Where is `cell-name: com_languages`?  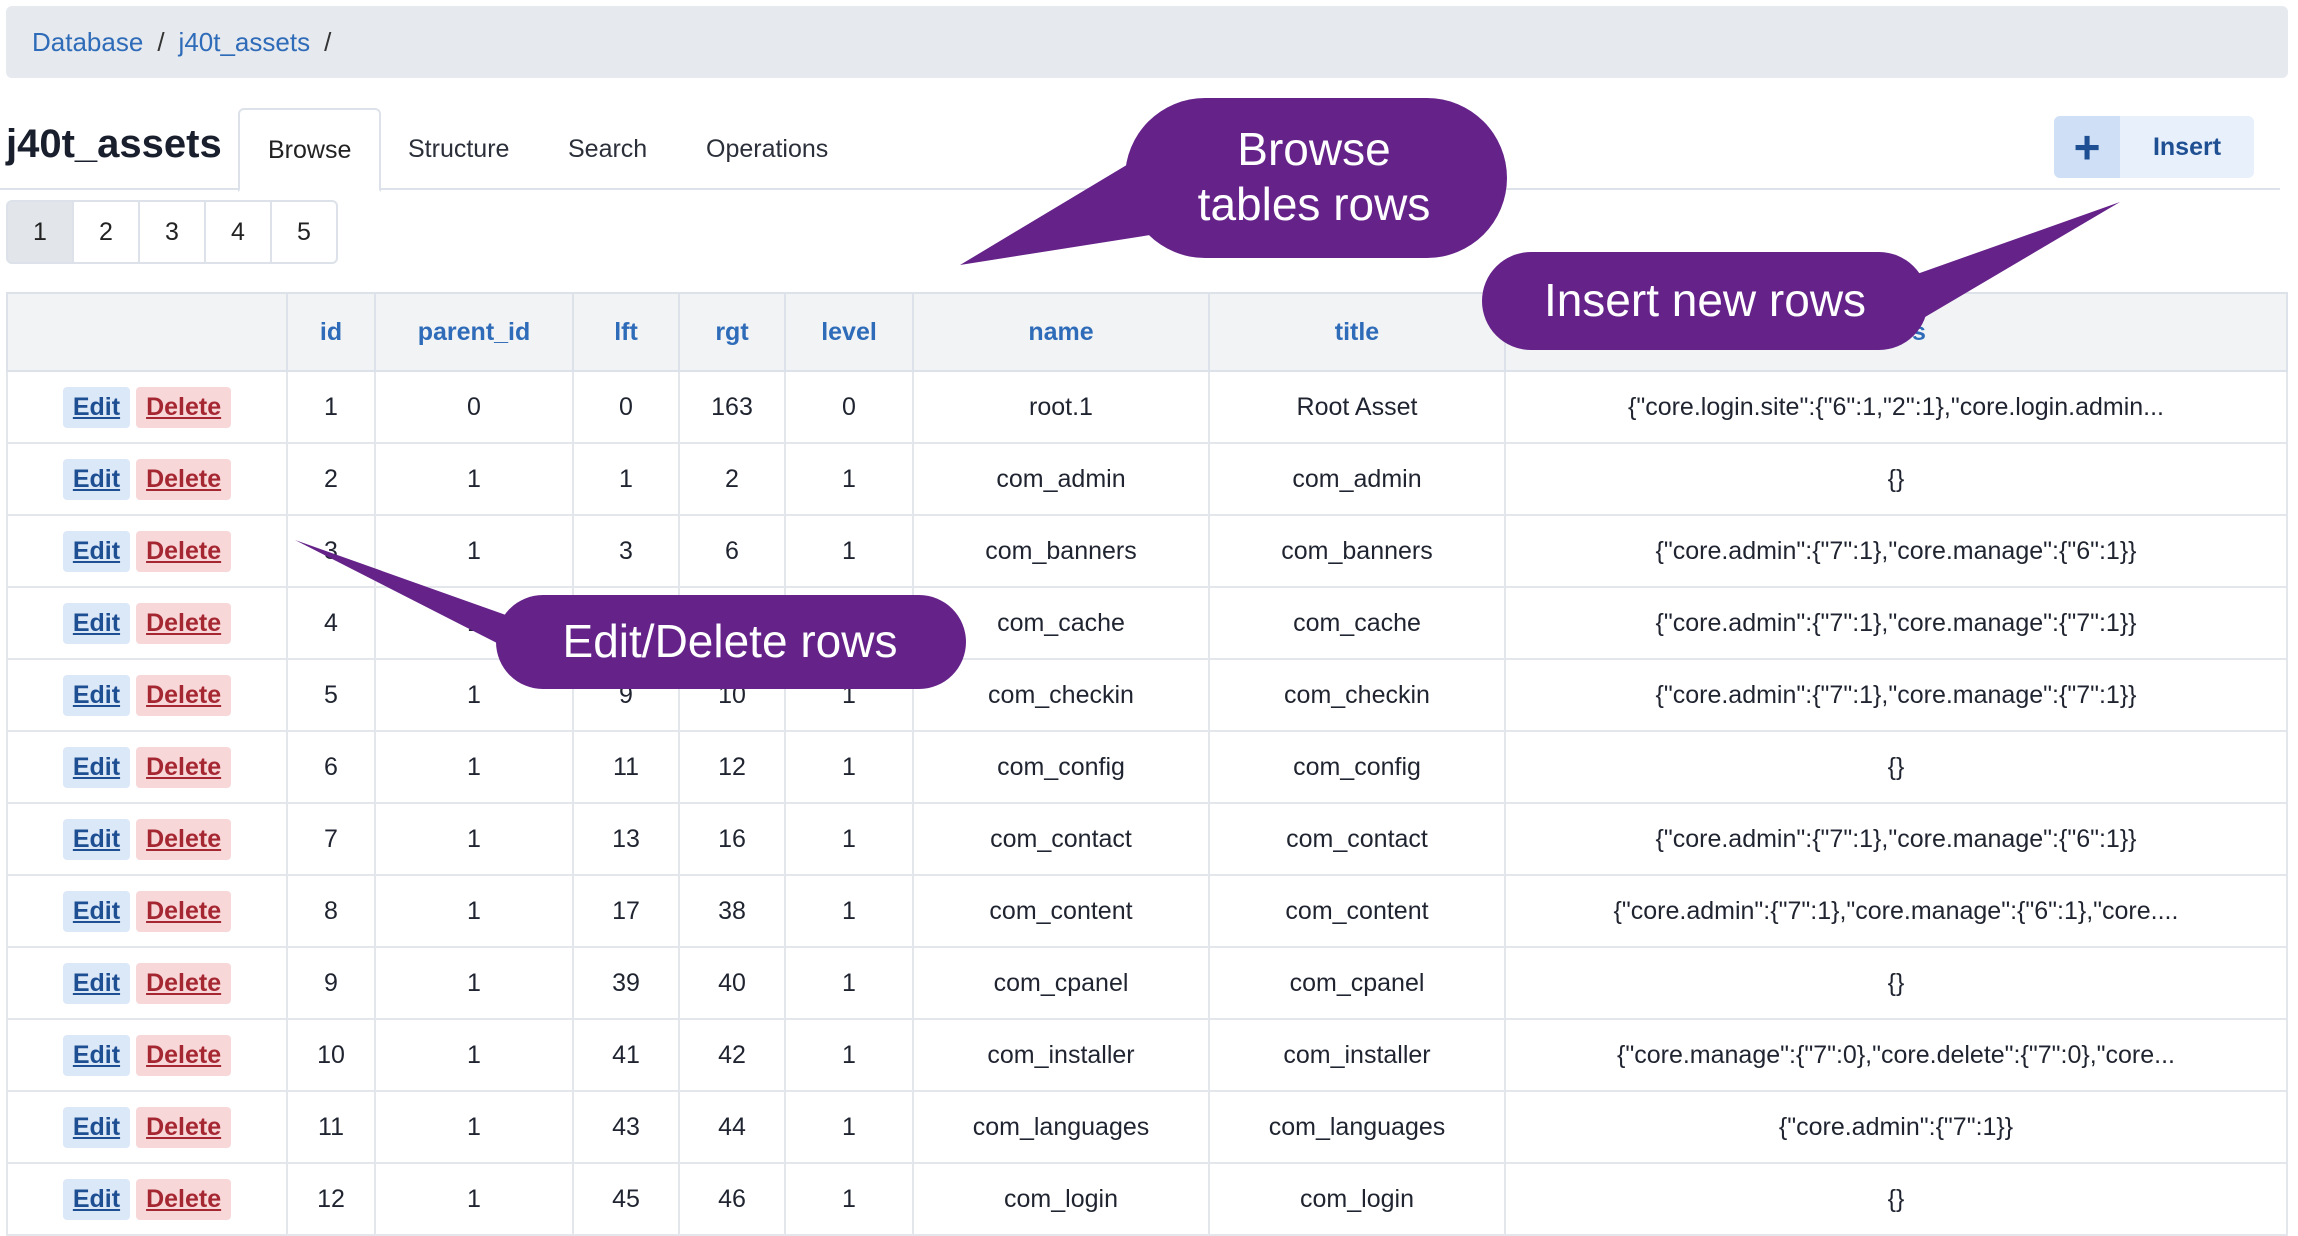 cell-name: com_languages is located at coordinates (1061, 1127).